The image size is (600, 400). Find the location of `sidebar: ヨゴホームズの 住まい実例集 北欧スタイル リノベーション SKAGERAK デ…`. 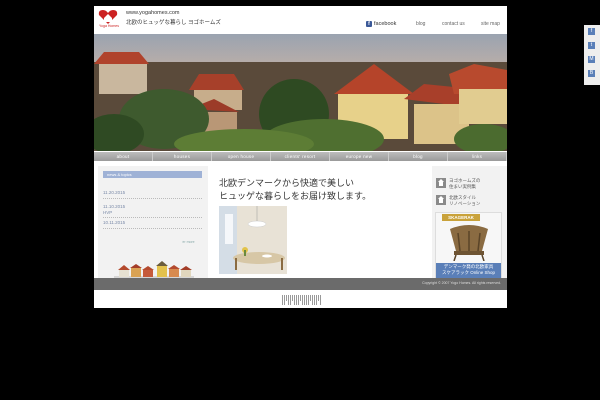

sidebar: ヨゴホームズの 住まい実例集 北欧スタイル リノベーション SKAGERAK デ… is located at coordinates (469, 223).